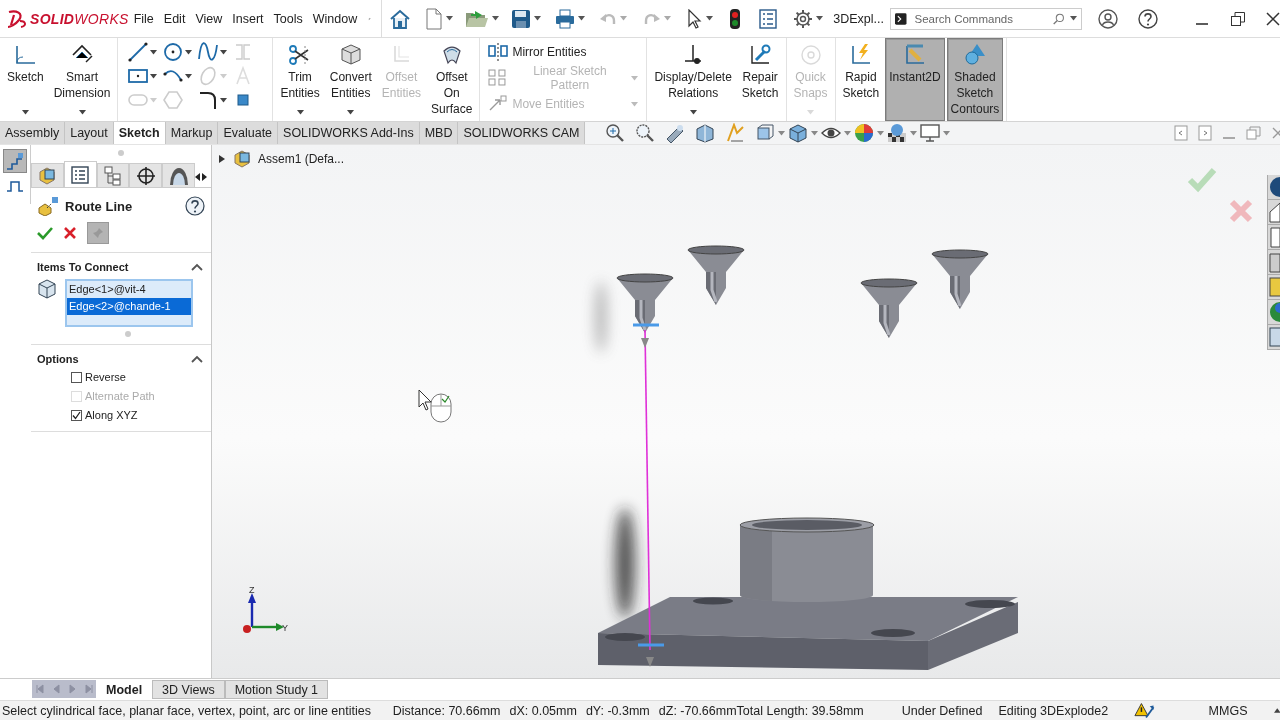 This screenshot has height=720, width=1280. I want to click on command-tab: SOLIDWORKS CAM, so click(522, 133).